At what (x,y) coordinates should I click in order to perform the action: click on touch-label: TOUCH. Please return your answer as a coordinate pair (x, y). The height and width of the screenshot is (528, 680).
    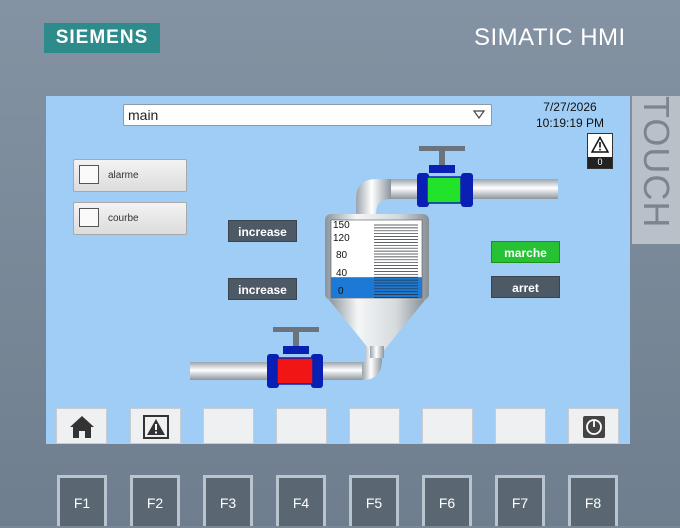
    Looking at the image, I should click on (656, 170).